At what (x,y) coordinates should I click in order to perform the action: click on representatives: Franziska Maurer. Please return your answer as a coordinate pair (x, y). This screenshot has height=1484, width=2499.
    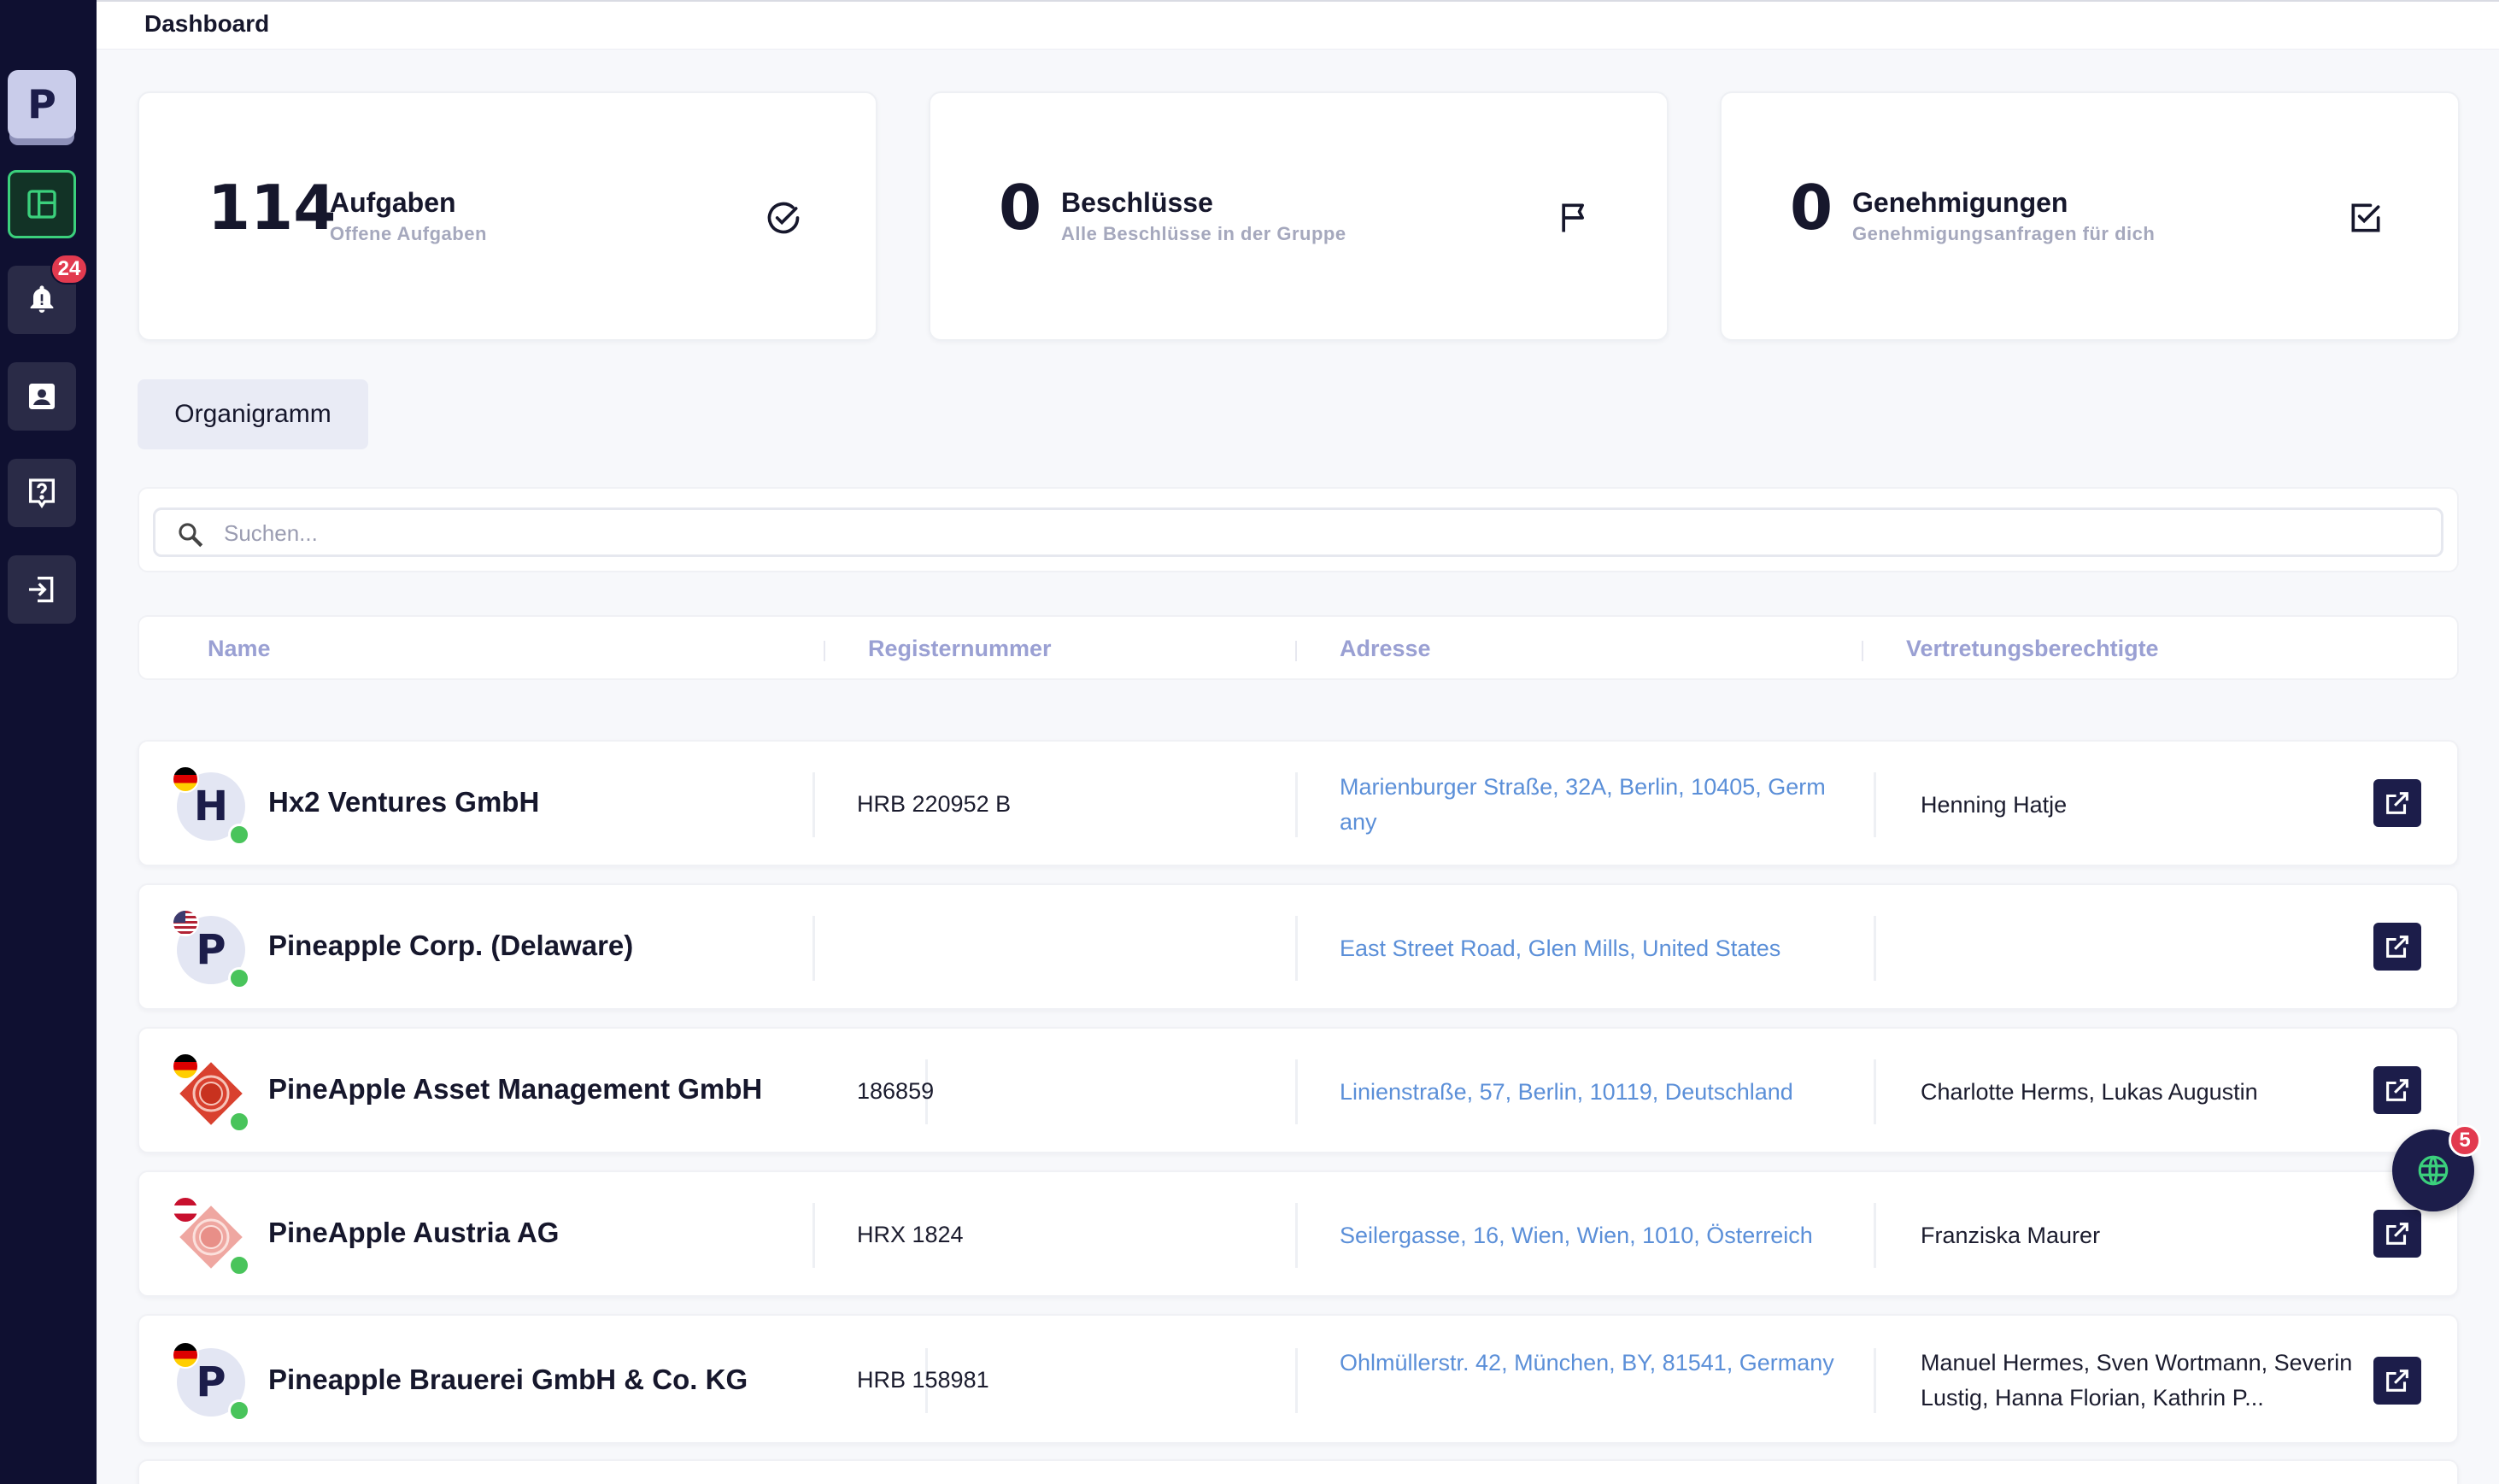
    Looking at the image, I should click on (2011, 1235).